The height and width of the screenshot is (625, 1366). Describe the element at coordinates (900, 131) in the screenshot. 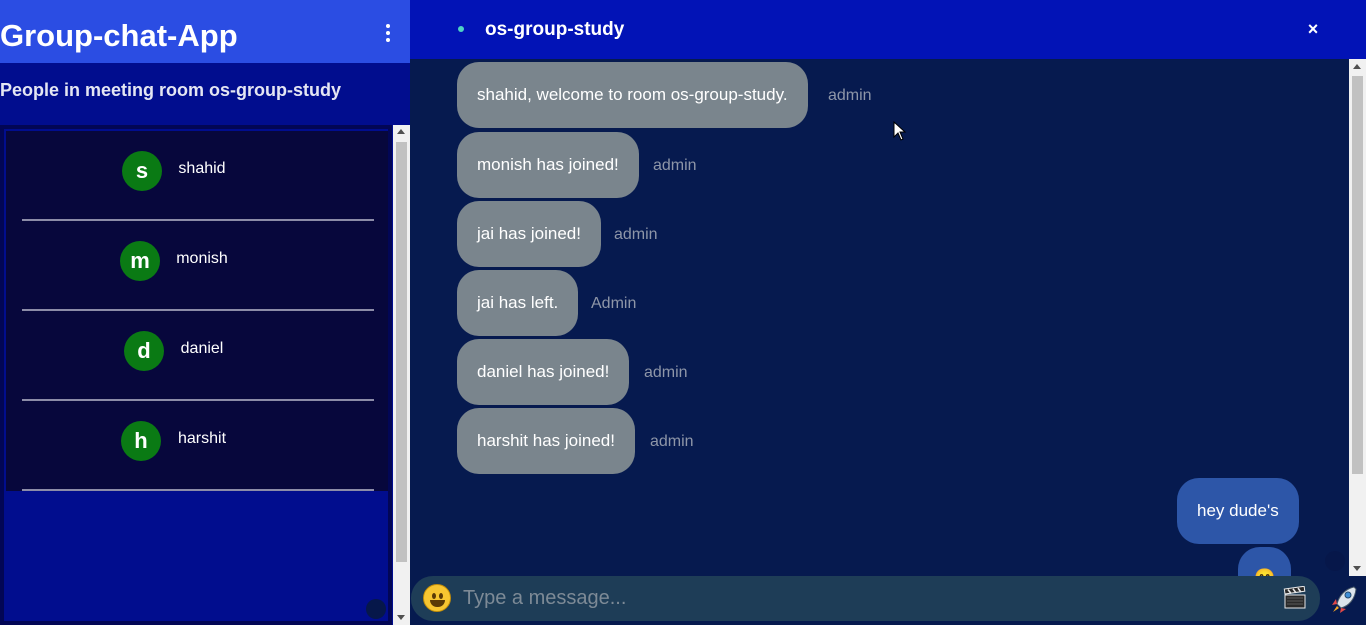

I see `mouse-cursor-icon` at that location.